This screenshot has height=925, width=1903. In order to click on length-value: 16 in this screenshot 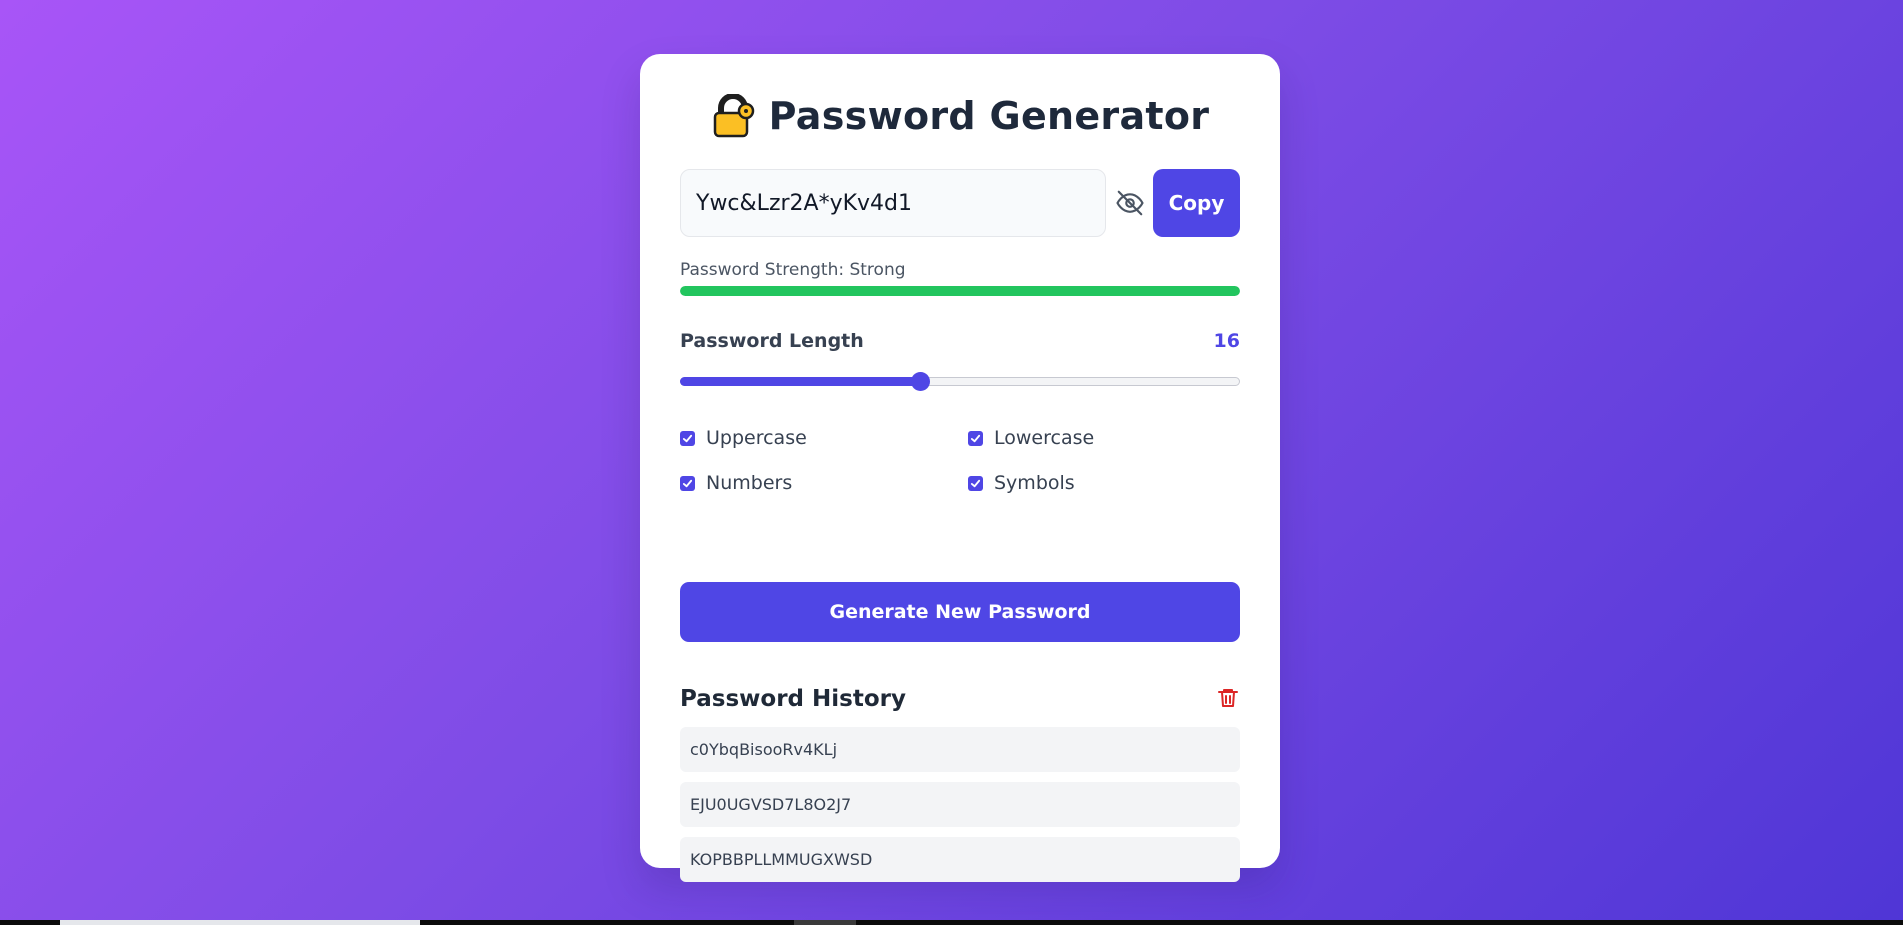, I will do `click(1226, 341)`.